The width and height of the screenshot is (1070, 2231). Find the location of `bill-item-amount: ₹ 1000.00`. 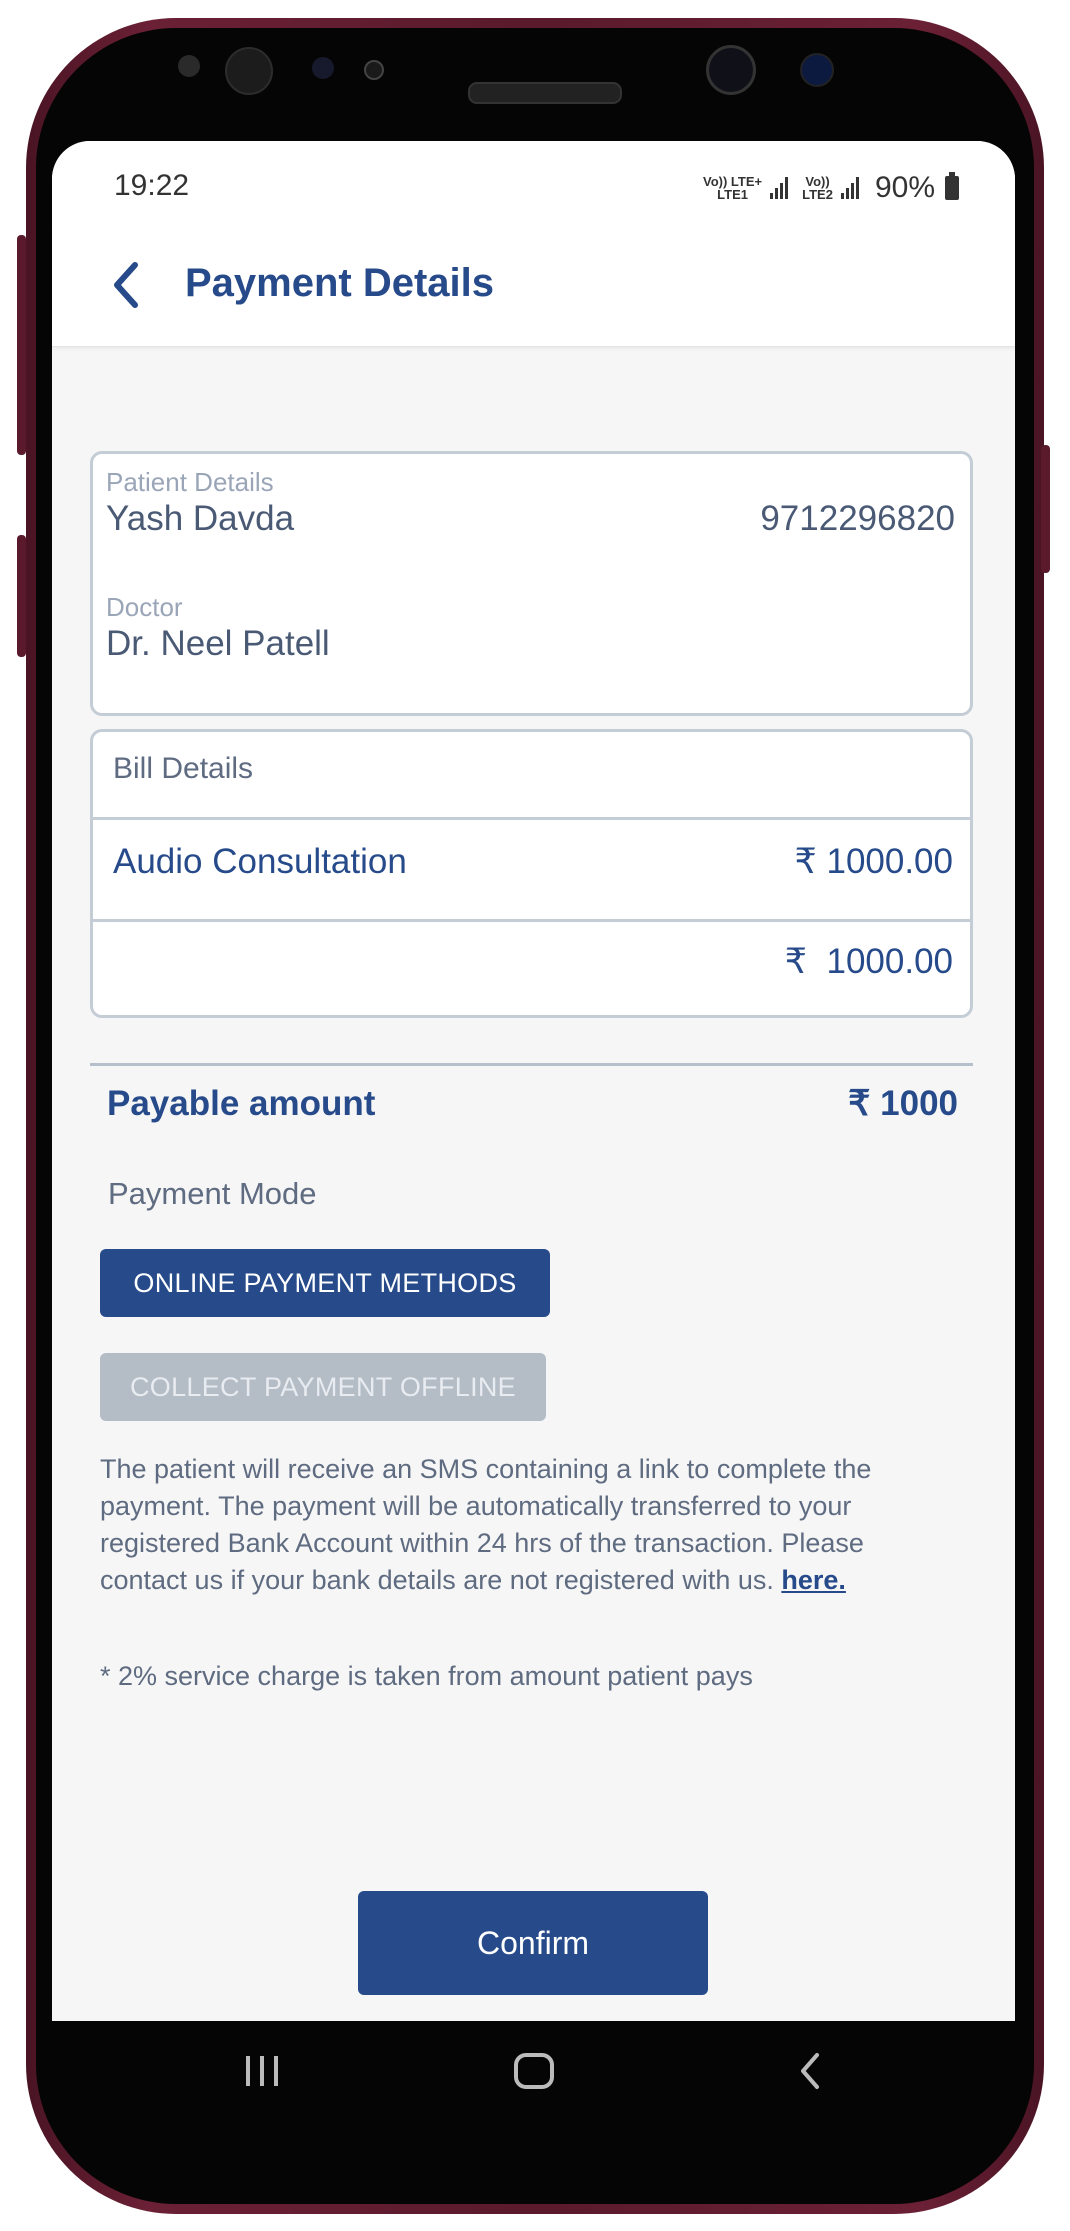

bill-item-amount: ₹ 1000.00 is located at coordinates (873, 861).